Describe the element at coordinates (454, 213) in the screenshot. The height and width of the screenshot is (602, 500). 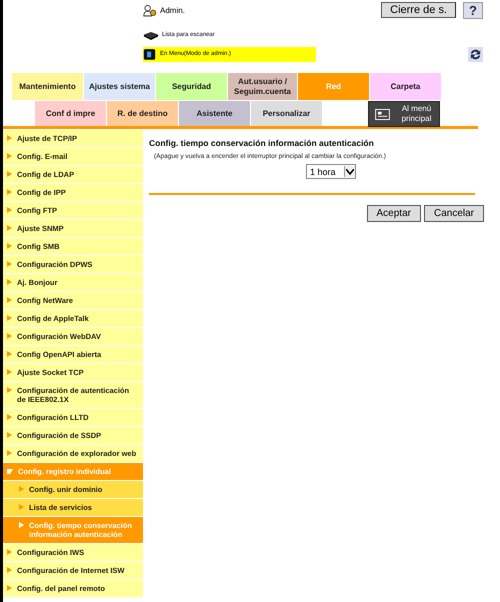
I see `action-button: Cancelar` at that location.